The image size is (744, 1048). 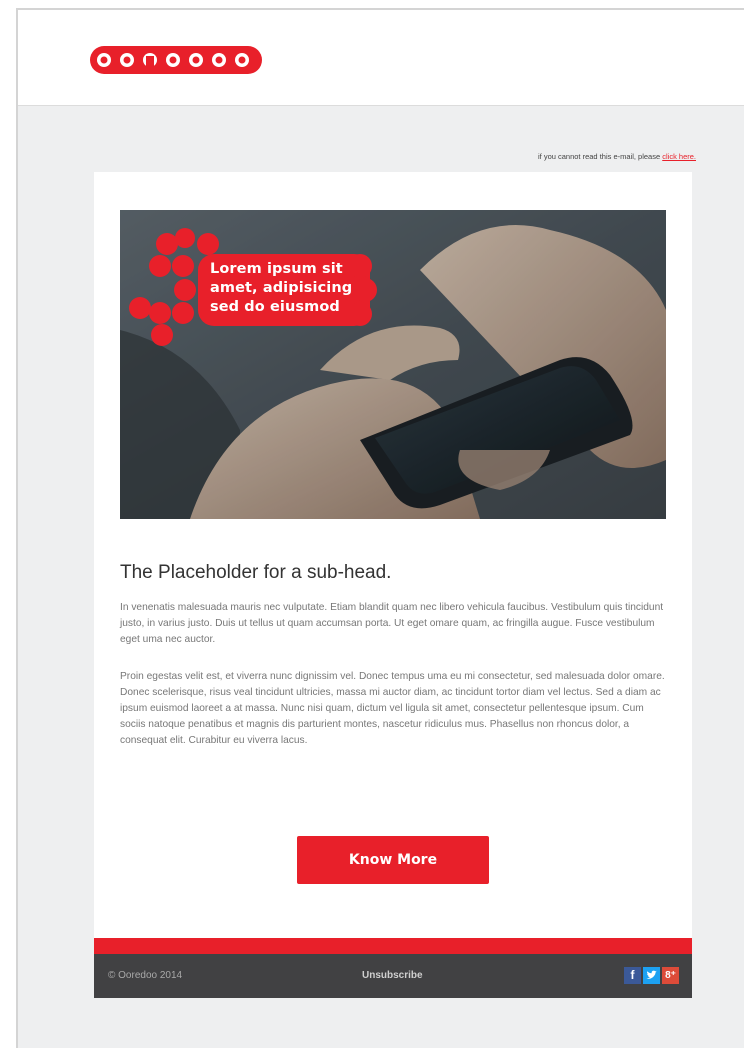 What do you see at coordinates (393, 860) in the screenshot?
I see `know-more-button: Know More` at bounding box center [393, 860].